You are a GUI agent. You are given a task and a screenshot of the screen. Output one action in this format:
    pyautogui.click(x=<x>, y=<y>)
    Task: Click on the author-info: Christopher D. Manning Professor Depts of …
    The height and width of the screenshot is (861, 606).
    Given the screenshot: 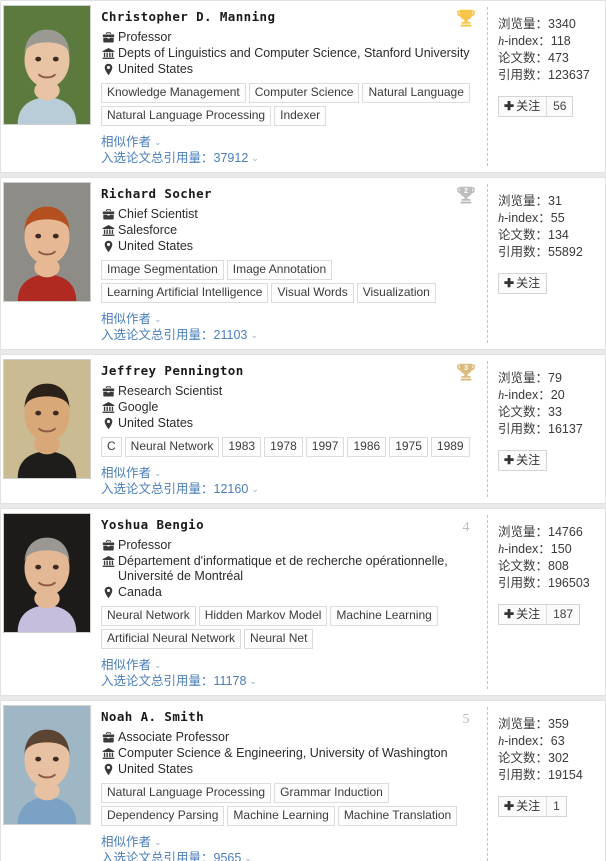 What is the action you would take?
    pyautogui.click(x=290, y=86)
    